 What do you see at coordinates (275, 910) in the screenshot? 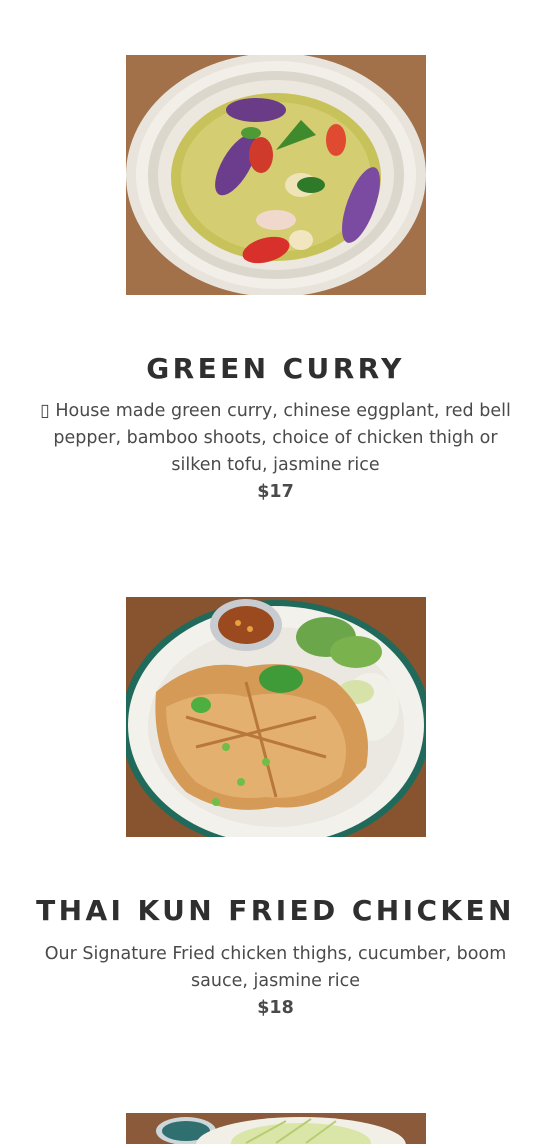
I see `dish-title: THAI KUN FRIED CHICKEN` at bounding box center [275, 910].